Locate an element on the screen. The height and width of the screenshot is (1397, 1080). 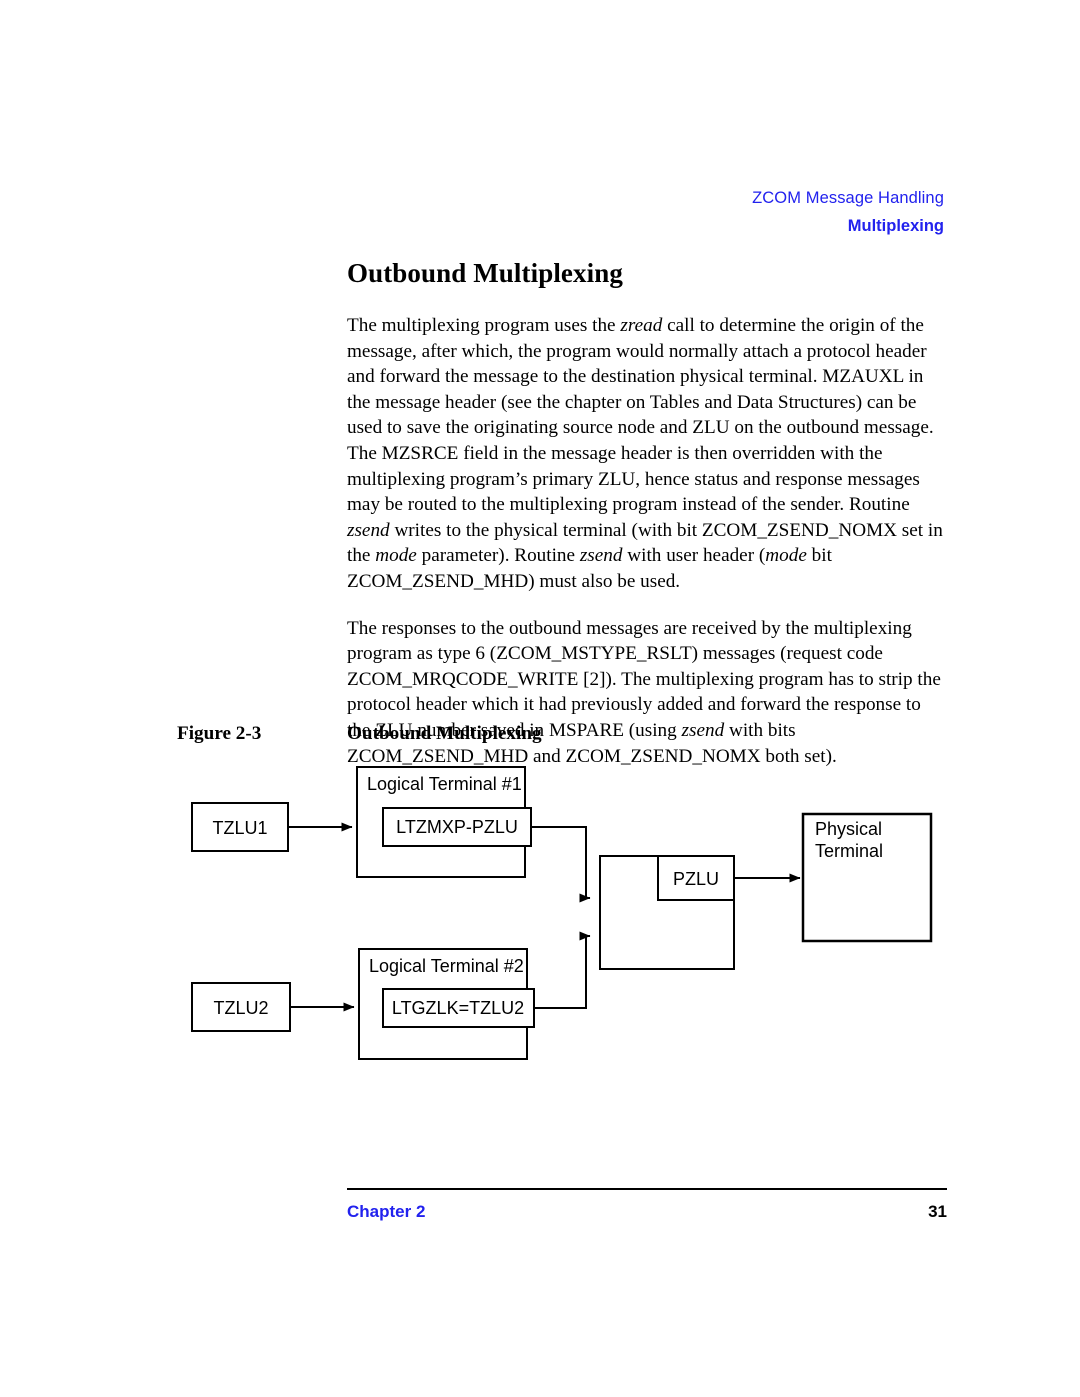
node-physical-terminal-label-line1: Physical is located at coordinates (848, 829).